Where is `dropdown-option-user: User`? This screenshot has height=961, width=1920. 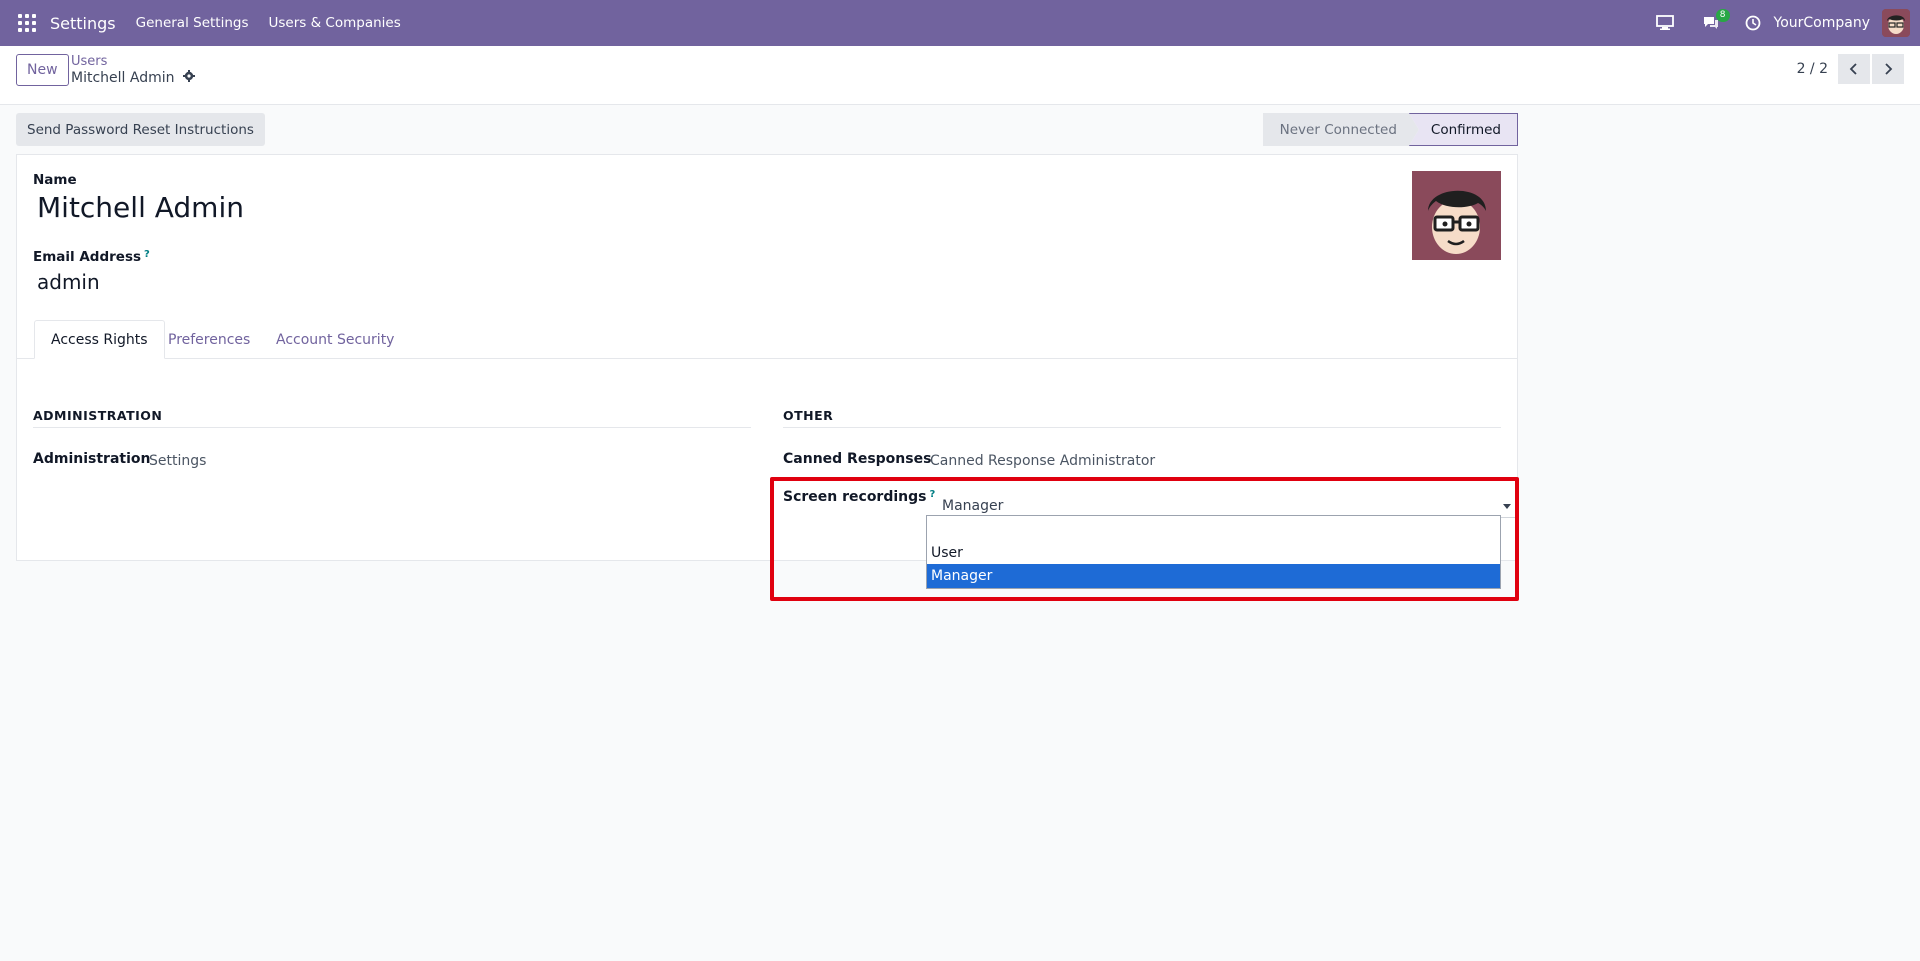
dropdown-option-user: User is located at coordinates (1213, 553).